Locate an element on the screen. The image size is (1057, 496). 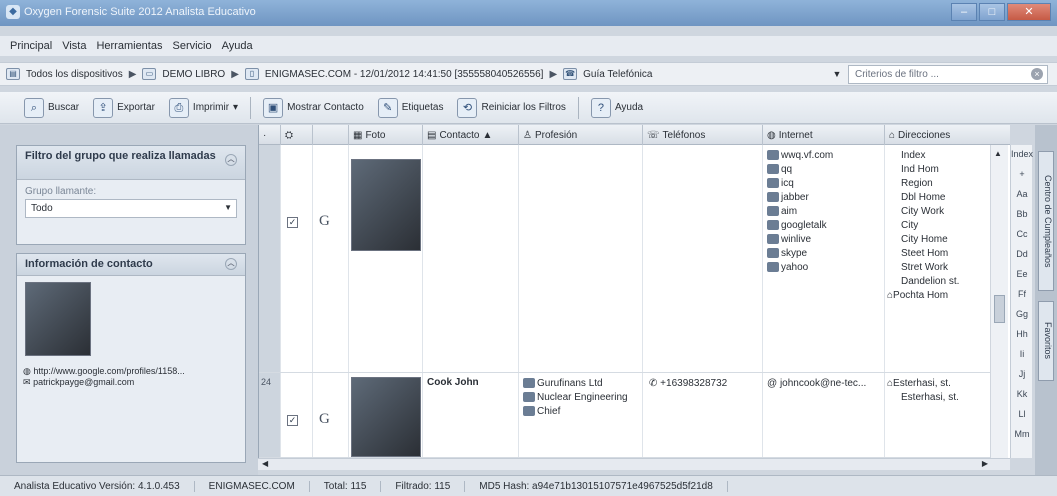
col-contacto: ▤ Contacto ▲ is located at coordinates (471, 135).